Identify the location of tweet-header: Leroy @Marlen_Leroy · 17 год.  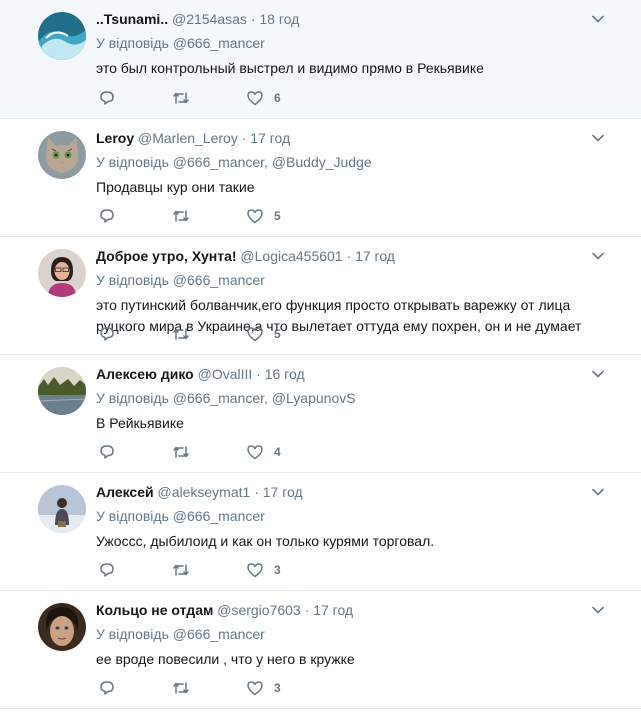
(348, 138).